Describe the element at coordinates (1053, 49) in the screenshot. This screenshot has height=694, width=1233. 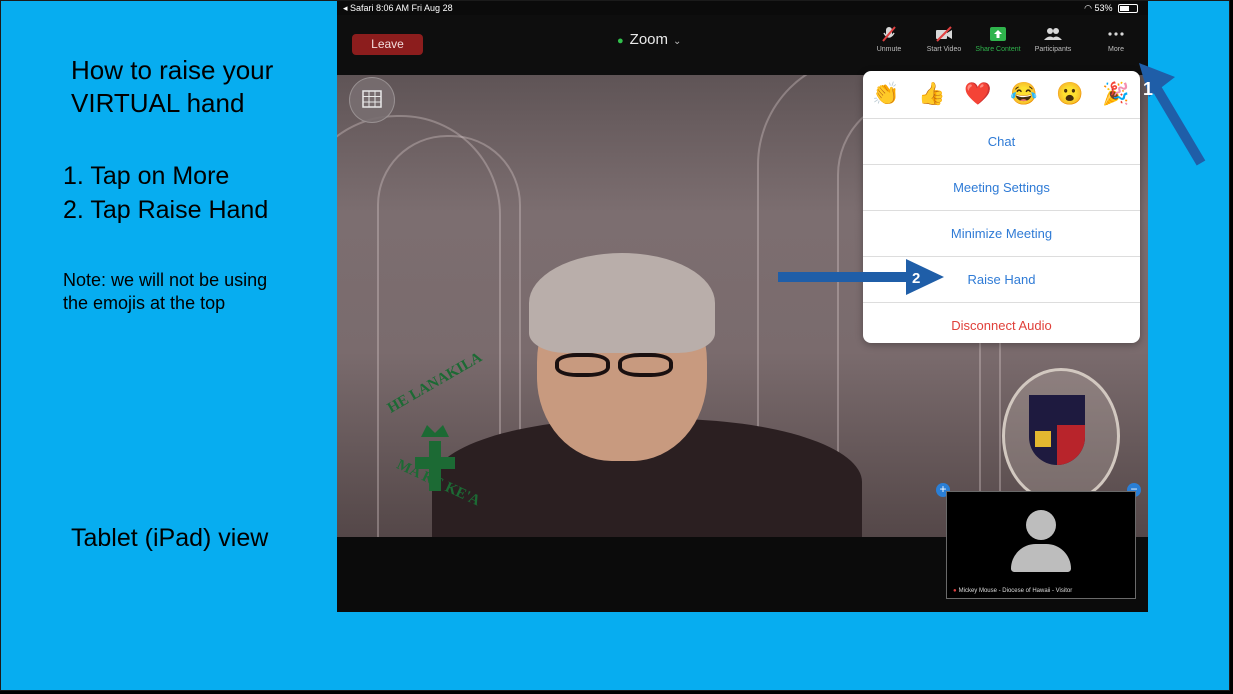
I see `participants-label: Participants` at that location.